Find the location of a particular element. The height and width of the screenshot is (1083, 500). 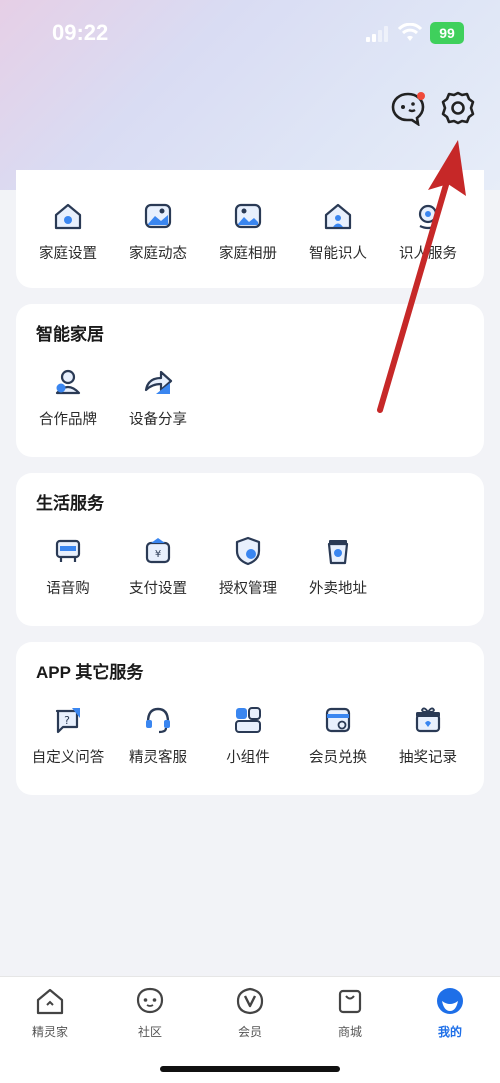

tab-community: 社区 is located at coordinates (150, 1012).